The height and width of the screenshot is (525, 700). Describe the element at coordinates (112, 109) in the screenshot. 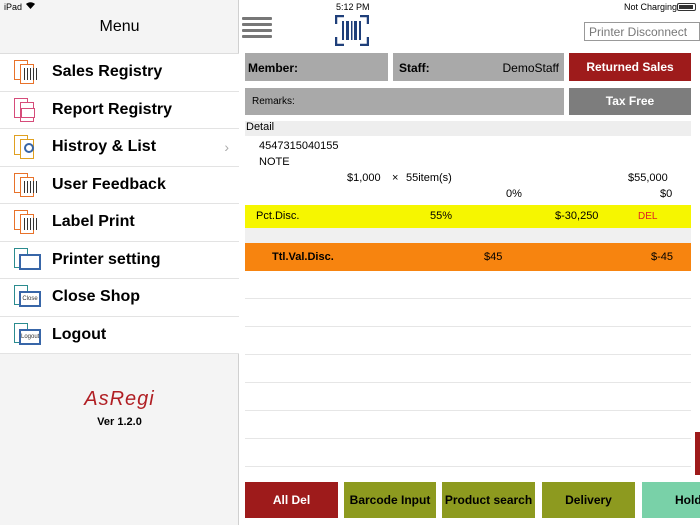

I see `sidebar-item-label: Report Registry` at that location.